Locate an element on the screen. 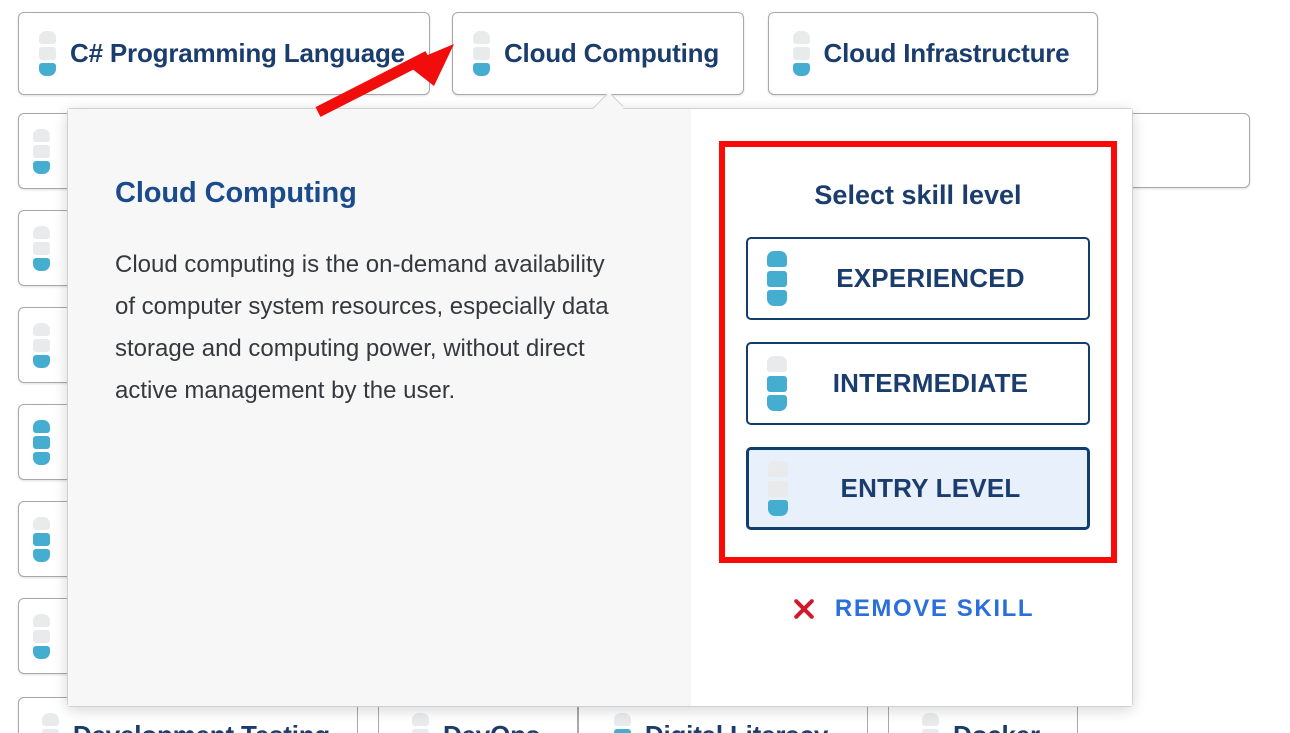 This screenshot has width=1290, height=733. skill-chip-label: DevOps is located at coordinates (491, 726).